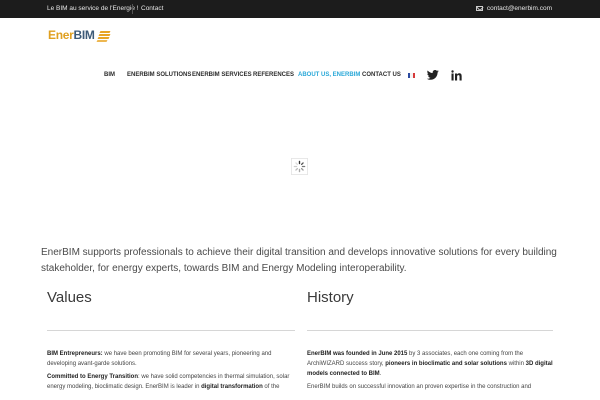 This screenshot has width=600, height=400. Describe the element at coordinates (273, 75) in the screenshot. I see `nav-item-references: REFERENCES` at that location.